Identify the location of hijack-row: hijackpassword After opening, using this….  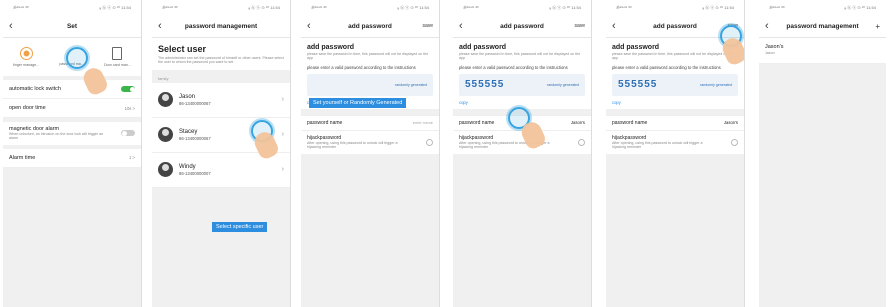
(675, 142).